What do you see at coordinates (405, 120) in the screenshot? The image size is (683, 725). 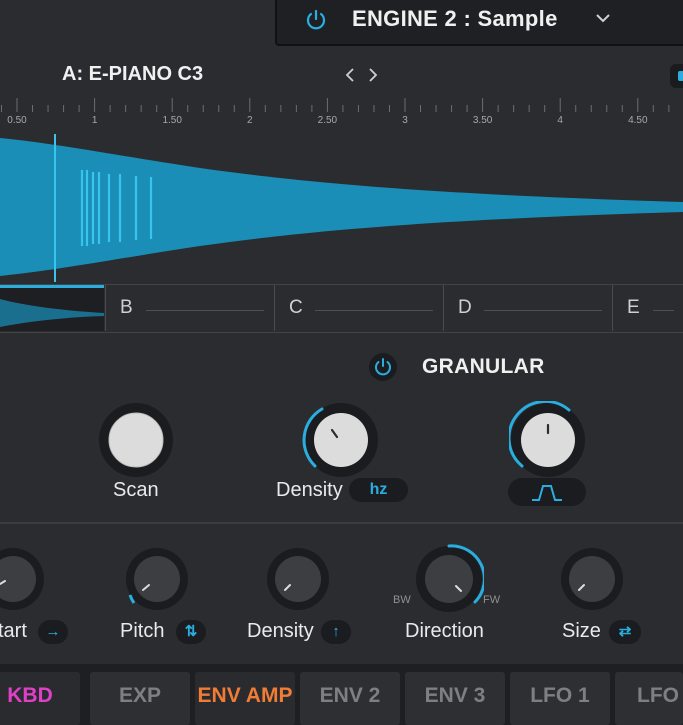 I see `ruler-tick-label: 3` at bounding box center [405, 120].